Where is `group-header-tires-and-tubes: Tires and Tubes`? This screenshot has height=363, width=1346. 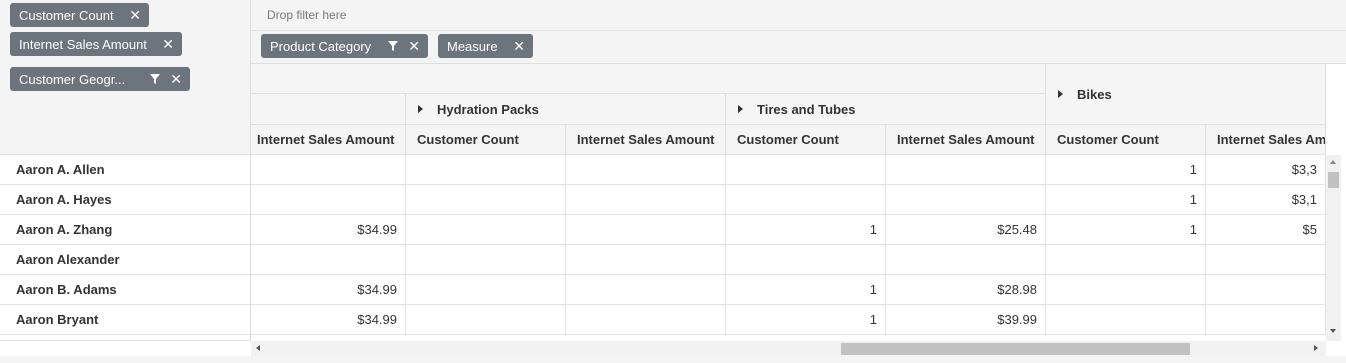
group-header-tires-and-tubes: Tires and Tubes is located at coordinates (886, 109).